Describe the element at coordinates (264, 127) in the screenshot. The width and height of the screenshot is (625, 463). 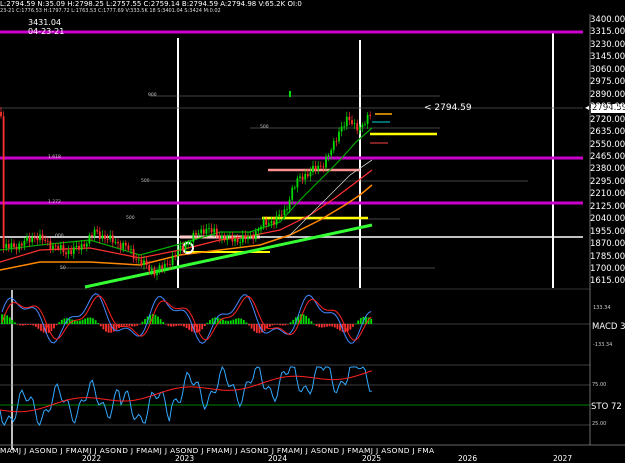
I see `fib-label: 500` at that location.